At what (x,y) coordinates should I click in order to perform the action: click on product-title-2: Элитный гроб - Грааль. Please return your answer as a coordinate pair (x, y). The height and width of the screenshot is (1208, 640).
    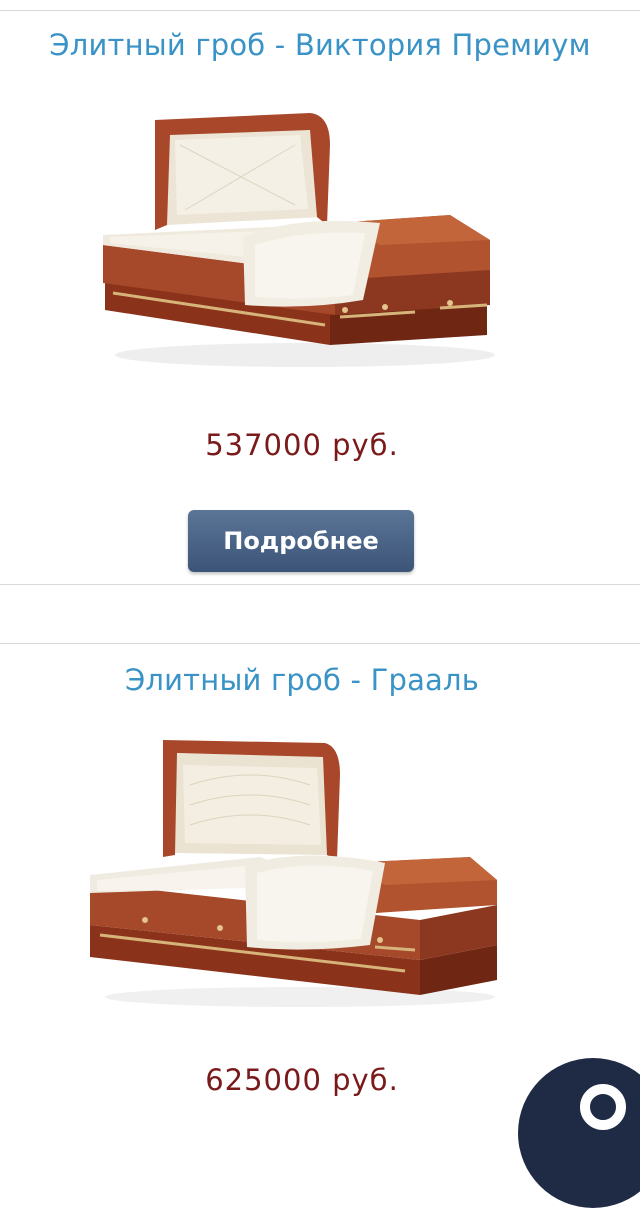
    Looking at the image, I should click on (302, 680).